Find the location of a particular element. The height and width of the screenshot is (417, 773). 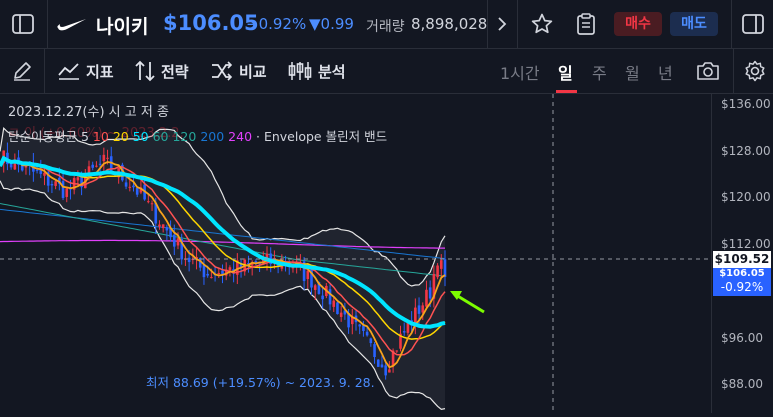

change-percent-tag: -0.92% is located at coordinates (742, 287).